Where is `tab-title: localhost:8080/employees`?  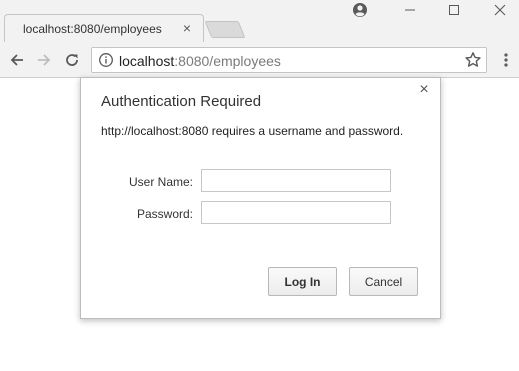 tab-title: localhost:8080/employees is located at coordinates (92, 29).